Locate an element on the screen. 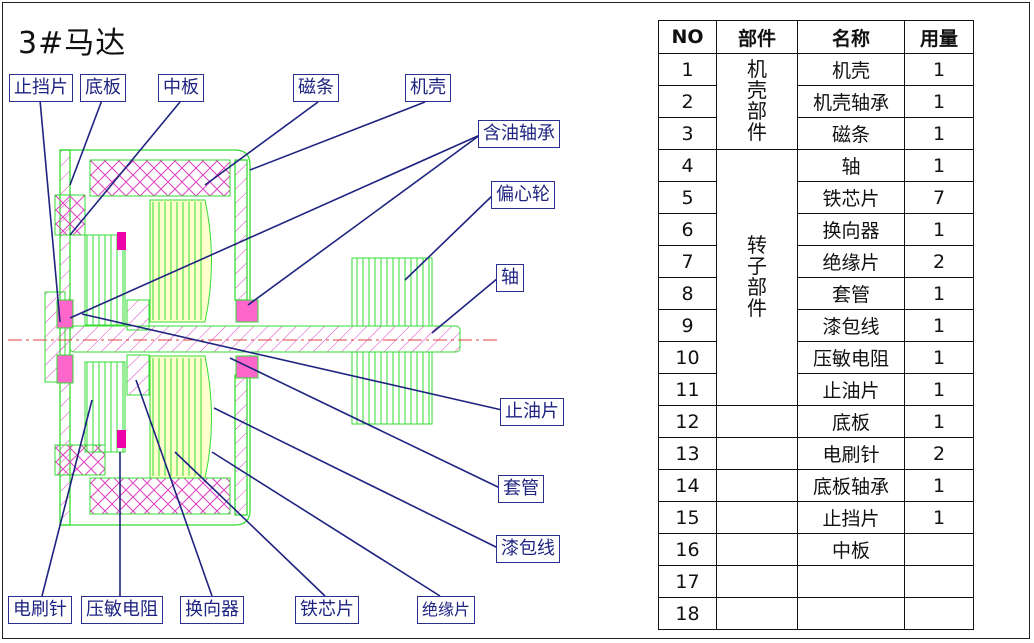  cell-no: 16 is located at coordinates (687, 549).